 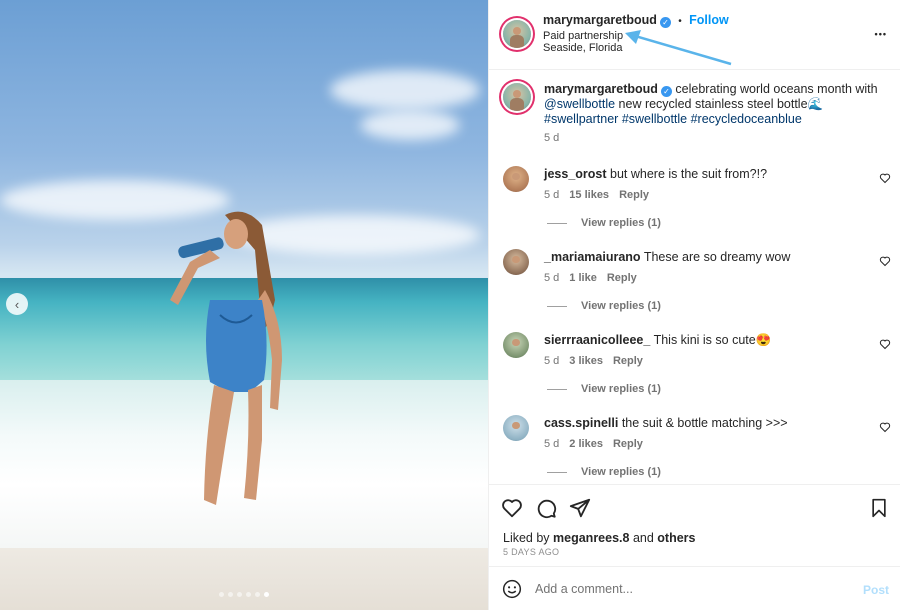 I want to click on carousel-prev-button: ‹, so click(x=17, y=304).